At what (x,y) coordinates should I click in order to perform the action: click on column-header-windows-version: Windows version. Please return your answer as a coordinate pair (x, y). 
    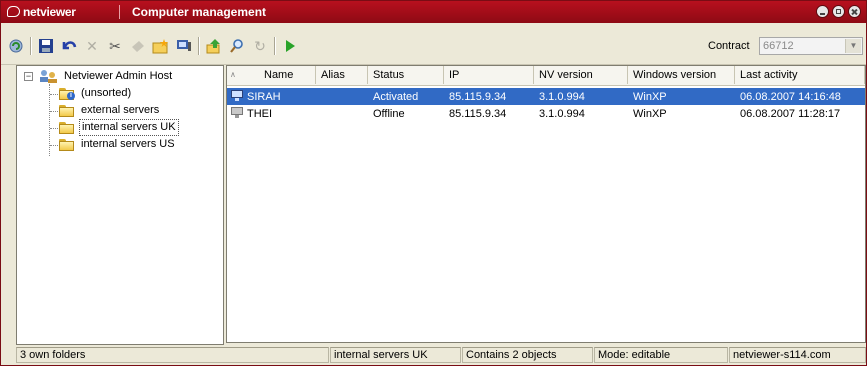
    Looking at the image, I should click on (681, 75).